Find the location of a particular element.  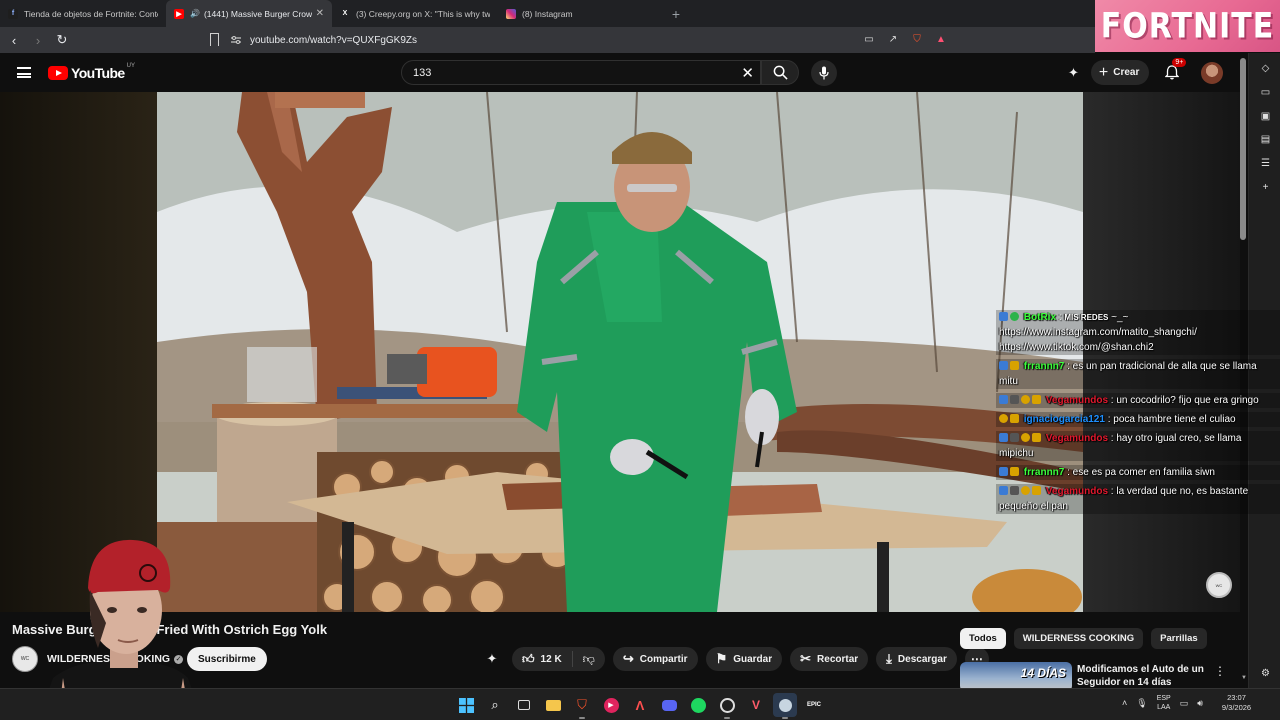

bell-icon is located at coordinates (1172, 72).